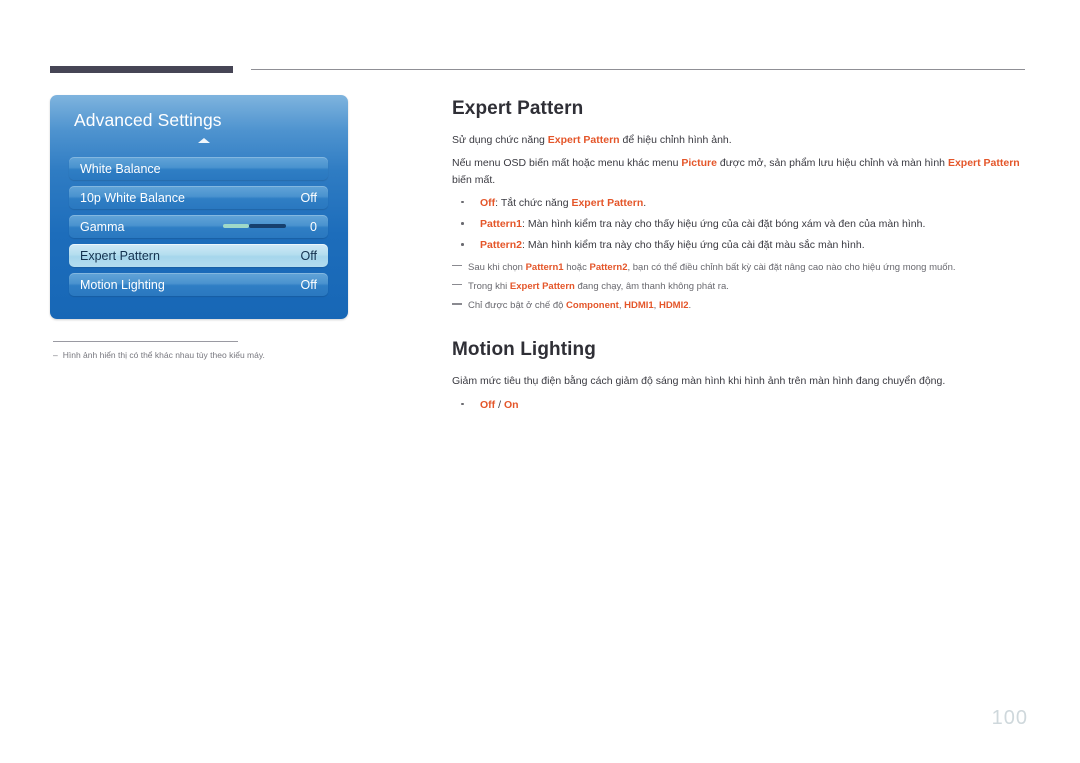 Image resolution: width=1080 pixels, height=763 pixels. What do you see at coordinates (500, 140) in the screenshot?
I see `text-run: Sử dụng chức năng` at bounding box center [500, 140].